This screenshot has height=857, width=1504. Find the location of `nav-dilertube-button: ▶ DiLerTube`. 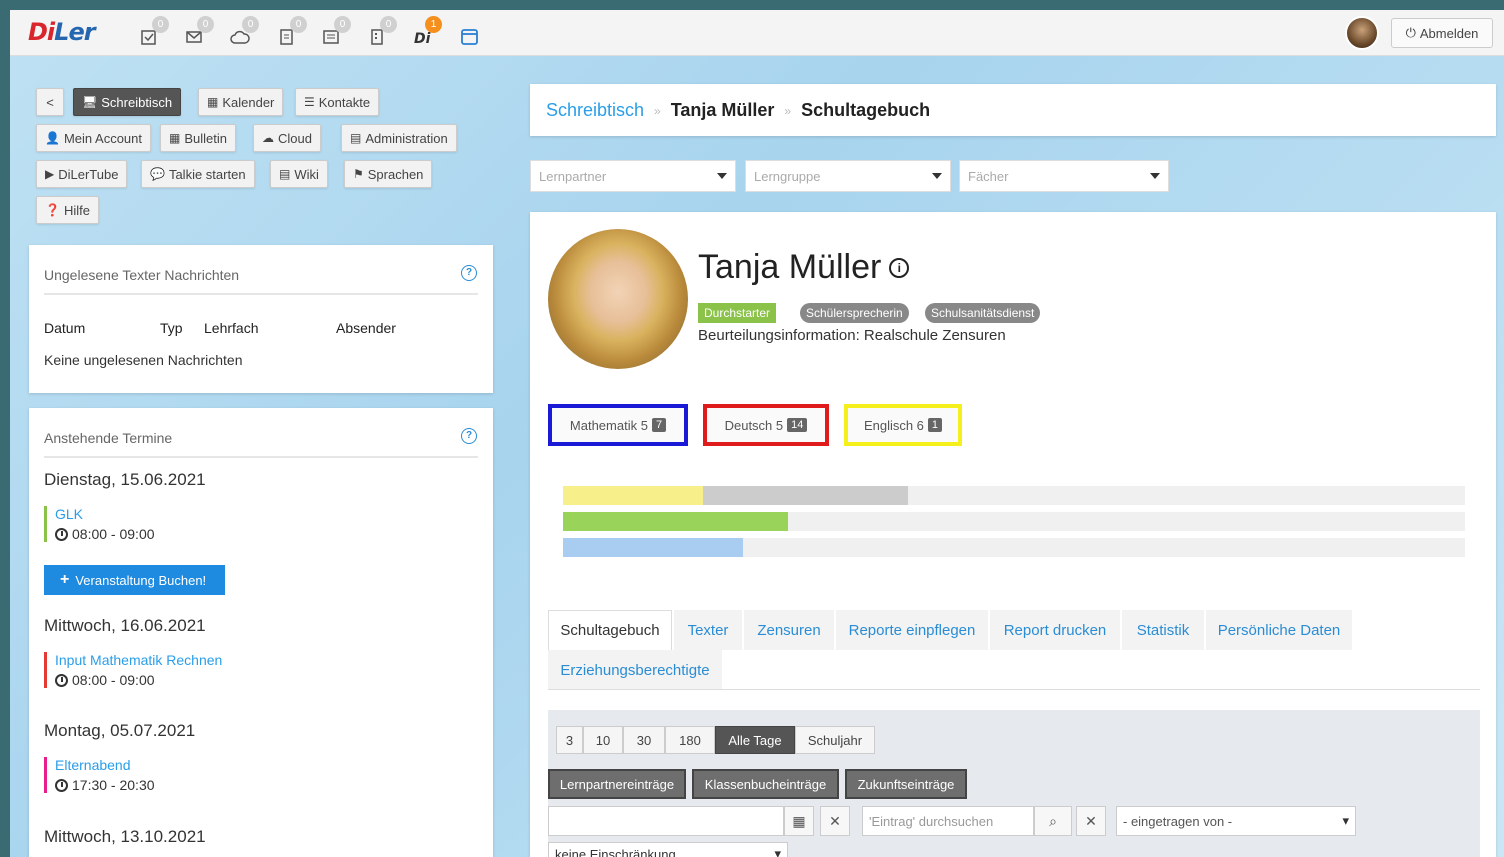

nav-dilertube-button: ▶ DiLerTube is located at coordinates (82, 174).